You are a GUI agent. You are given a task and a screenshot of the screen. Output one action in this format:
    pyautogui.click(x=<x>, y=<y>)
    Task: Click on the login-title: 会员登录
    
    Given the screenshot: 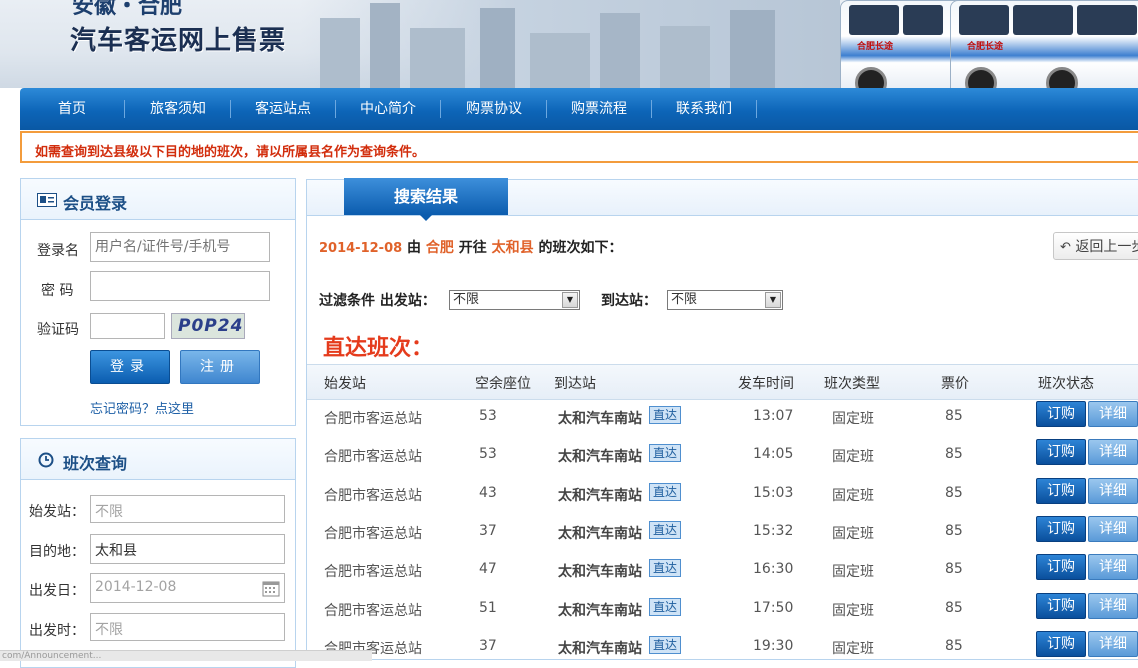 What is the action you would take?
    pyautogui.click(x=95, y=203)
    